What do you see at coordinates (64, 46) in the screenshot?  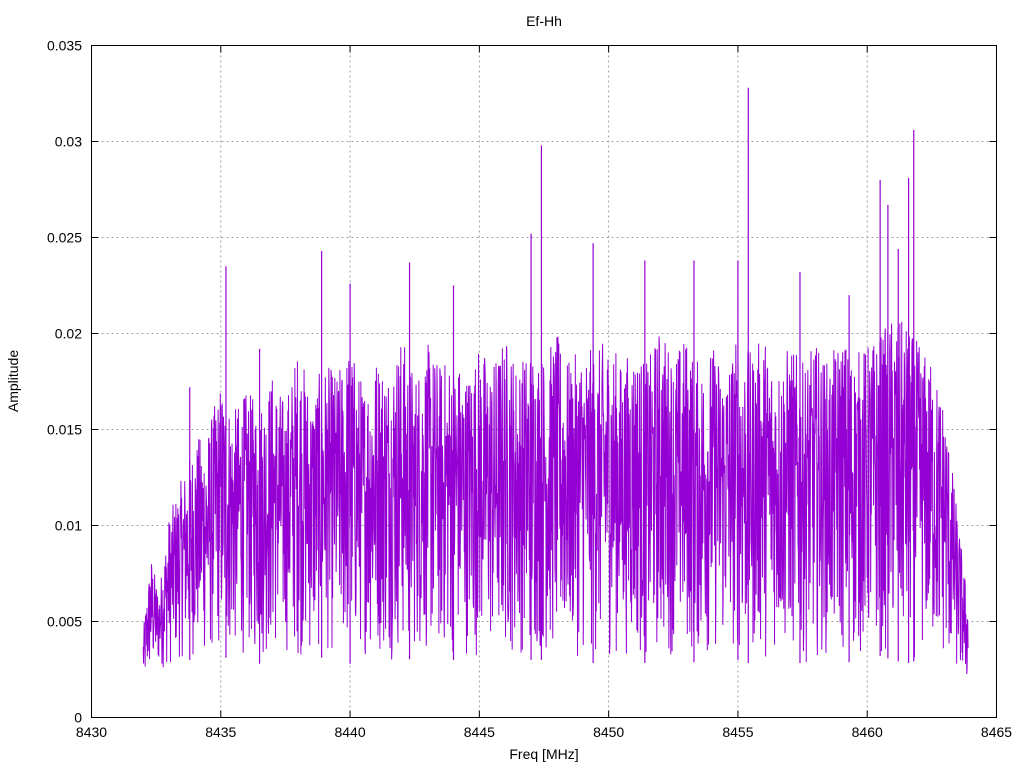 I see `y-tick-label: 0.035` at bounding box center [64, 46].